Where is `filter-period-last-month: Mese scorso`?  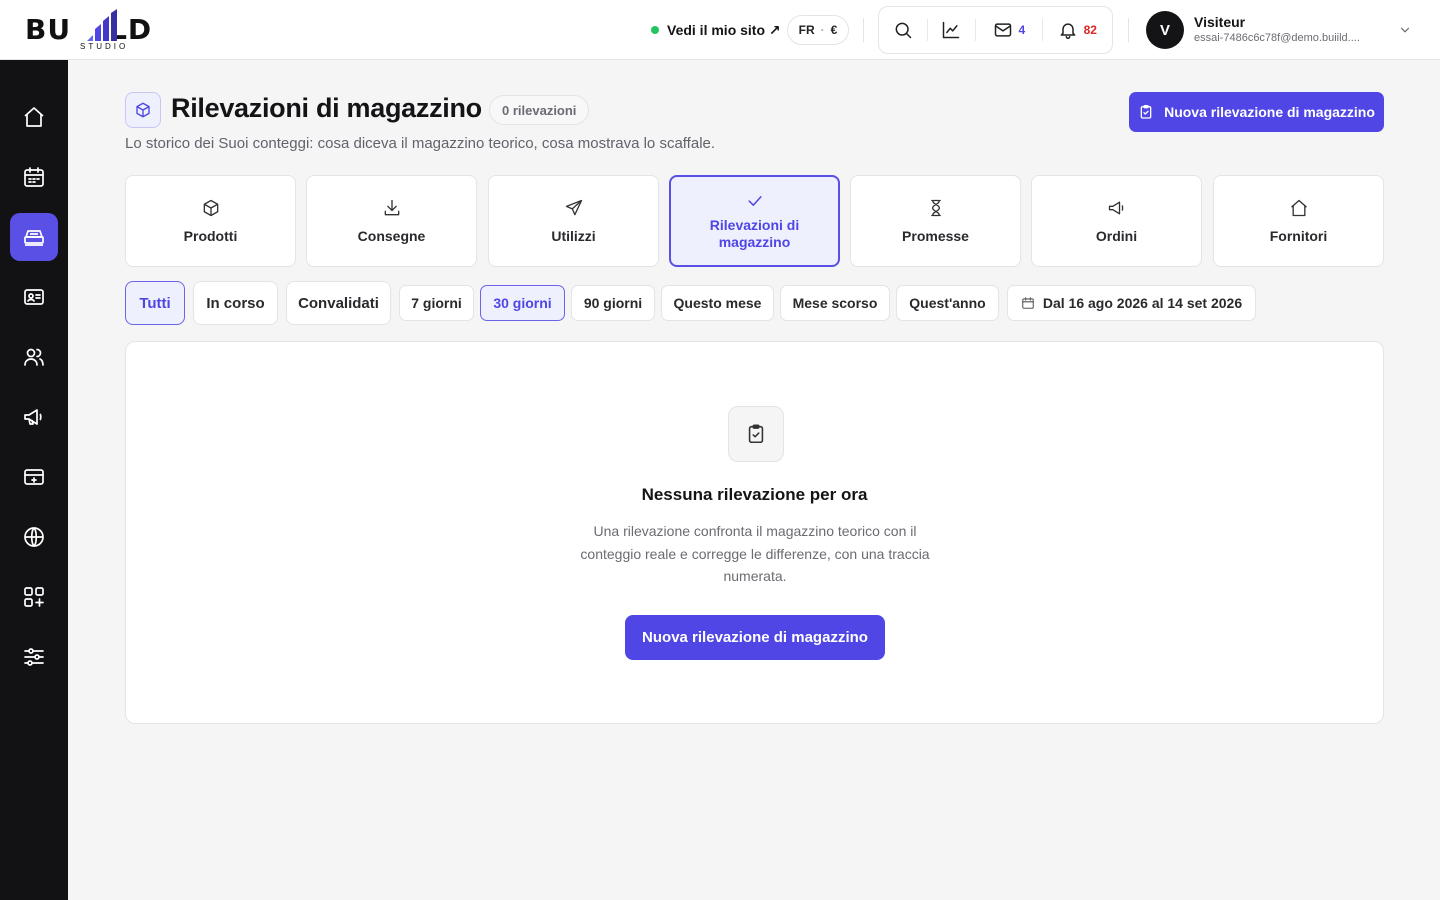 filter-period-last-month: Mese scorso is located at coordinates (835, 303).